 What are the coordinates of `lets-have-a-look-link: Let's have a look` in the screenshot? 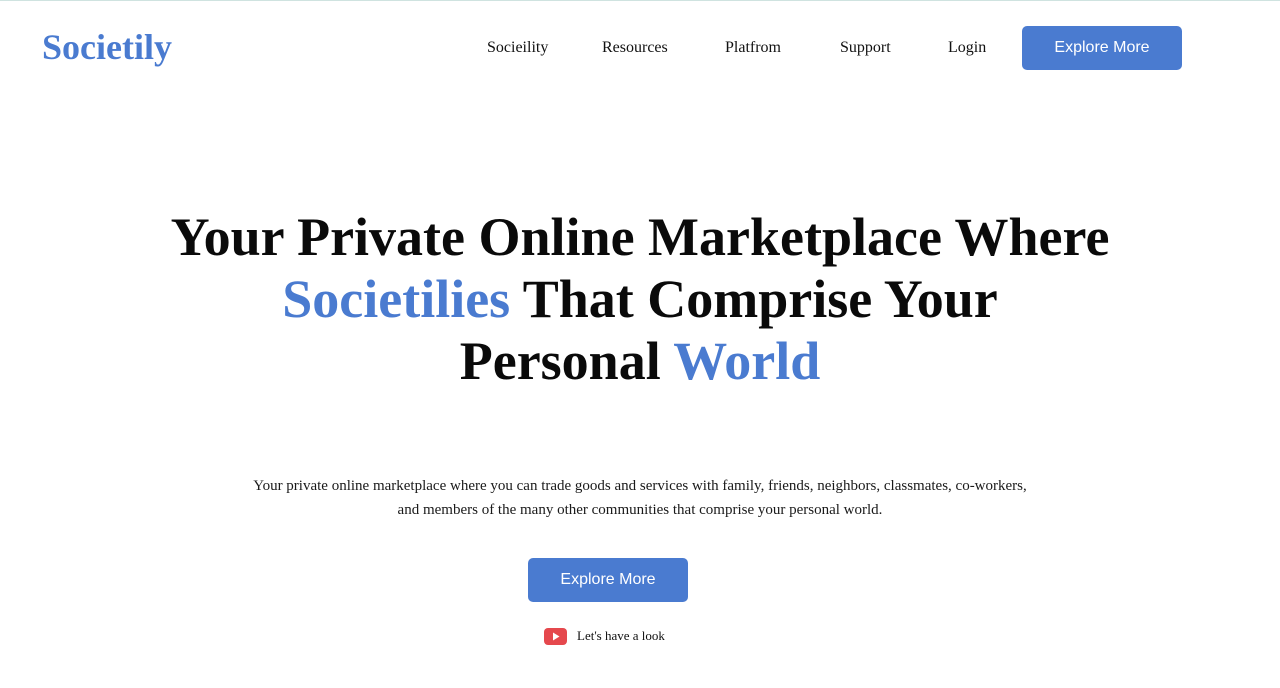 It's located at (604, 636).